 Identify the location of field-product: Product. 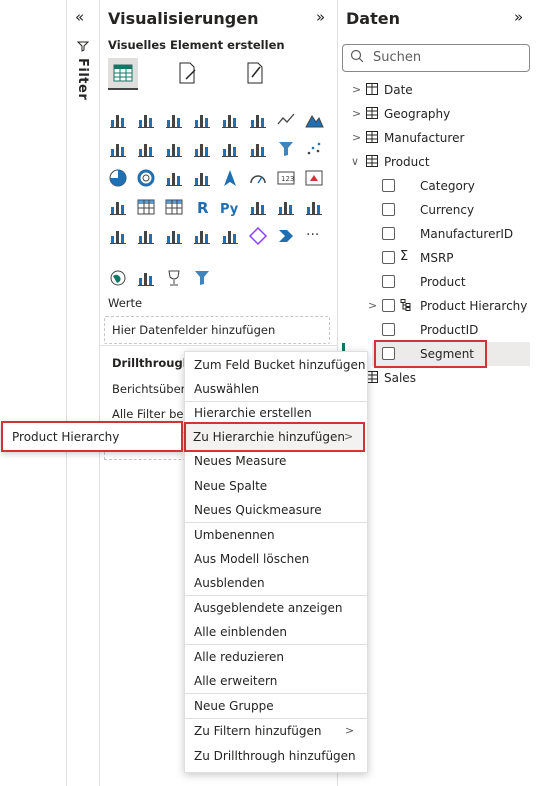
(437, 282).